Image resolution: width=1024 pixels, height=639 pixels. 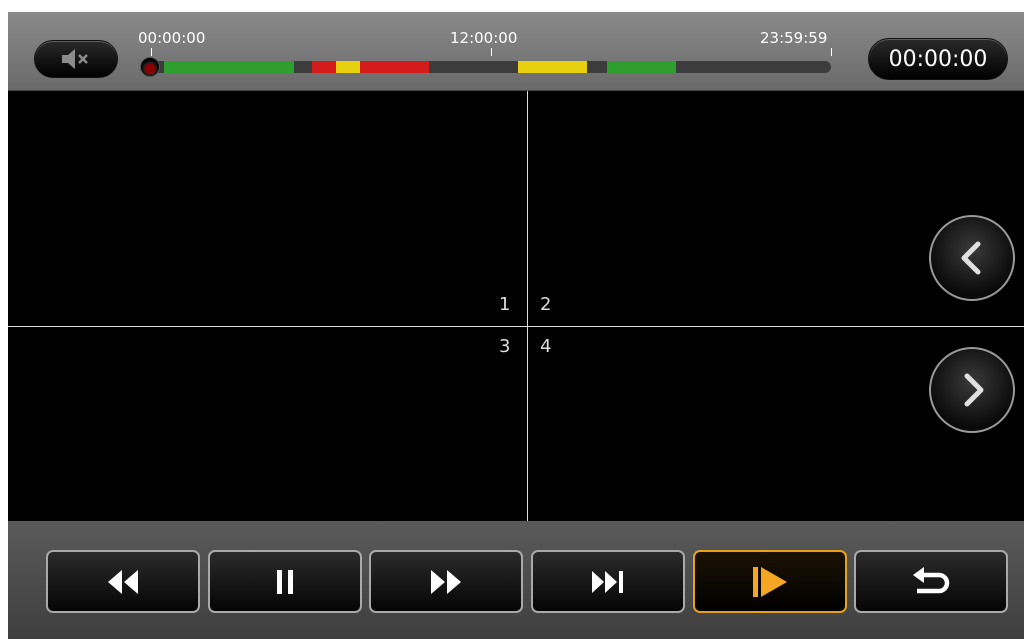 I want to click on chevron-right-icon, so click(x=974, y=390).